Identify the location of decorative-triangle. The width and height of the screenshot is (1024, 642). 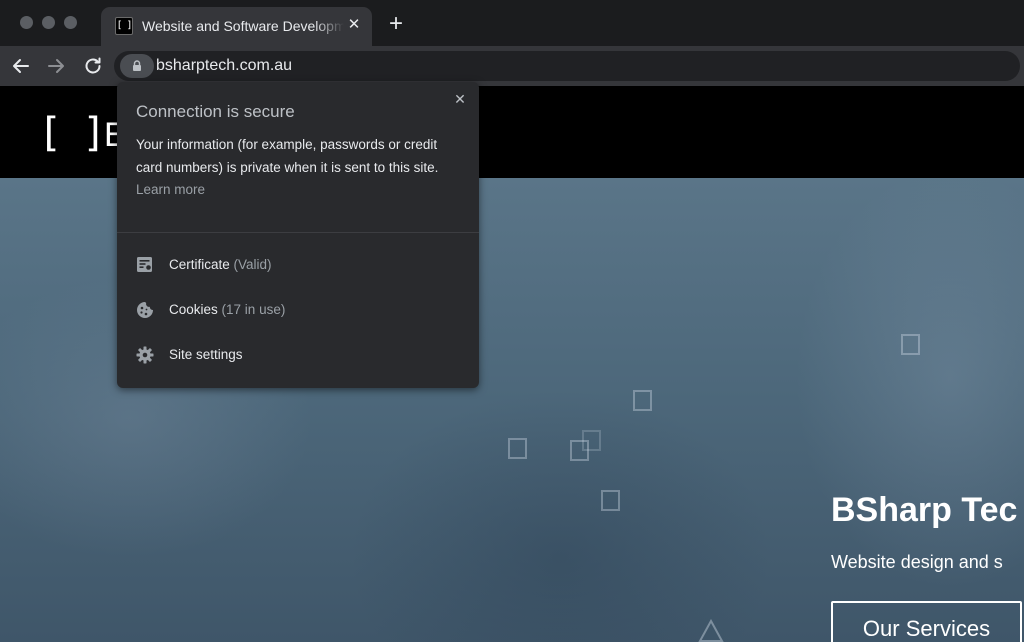
(711, 630).